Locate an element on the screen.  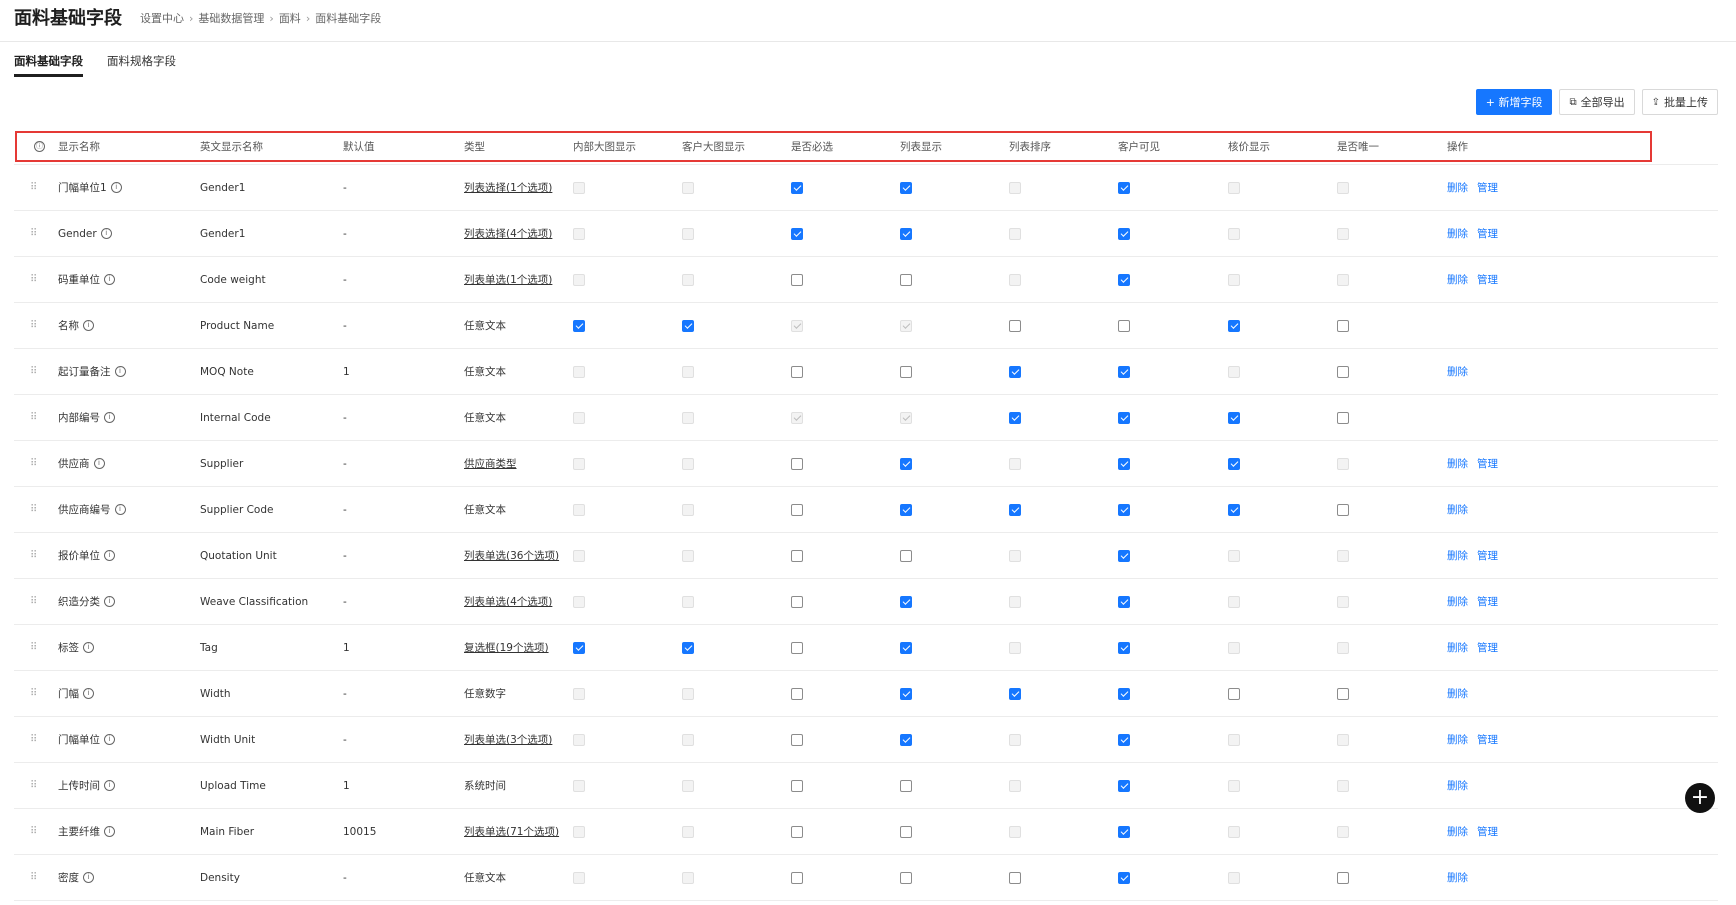
field-type: 列表选择(1个选项) is located at coordinates (508, 187).